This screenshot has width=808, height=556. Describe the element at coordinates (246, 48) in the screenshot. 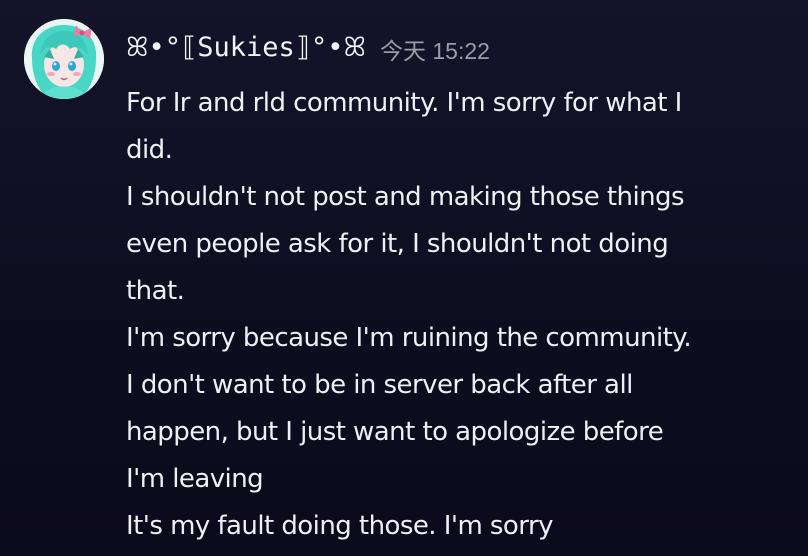

I see `username: ꕤ•°⟦Sukies⟧°•ꕤ` at that location.